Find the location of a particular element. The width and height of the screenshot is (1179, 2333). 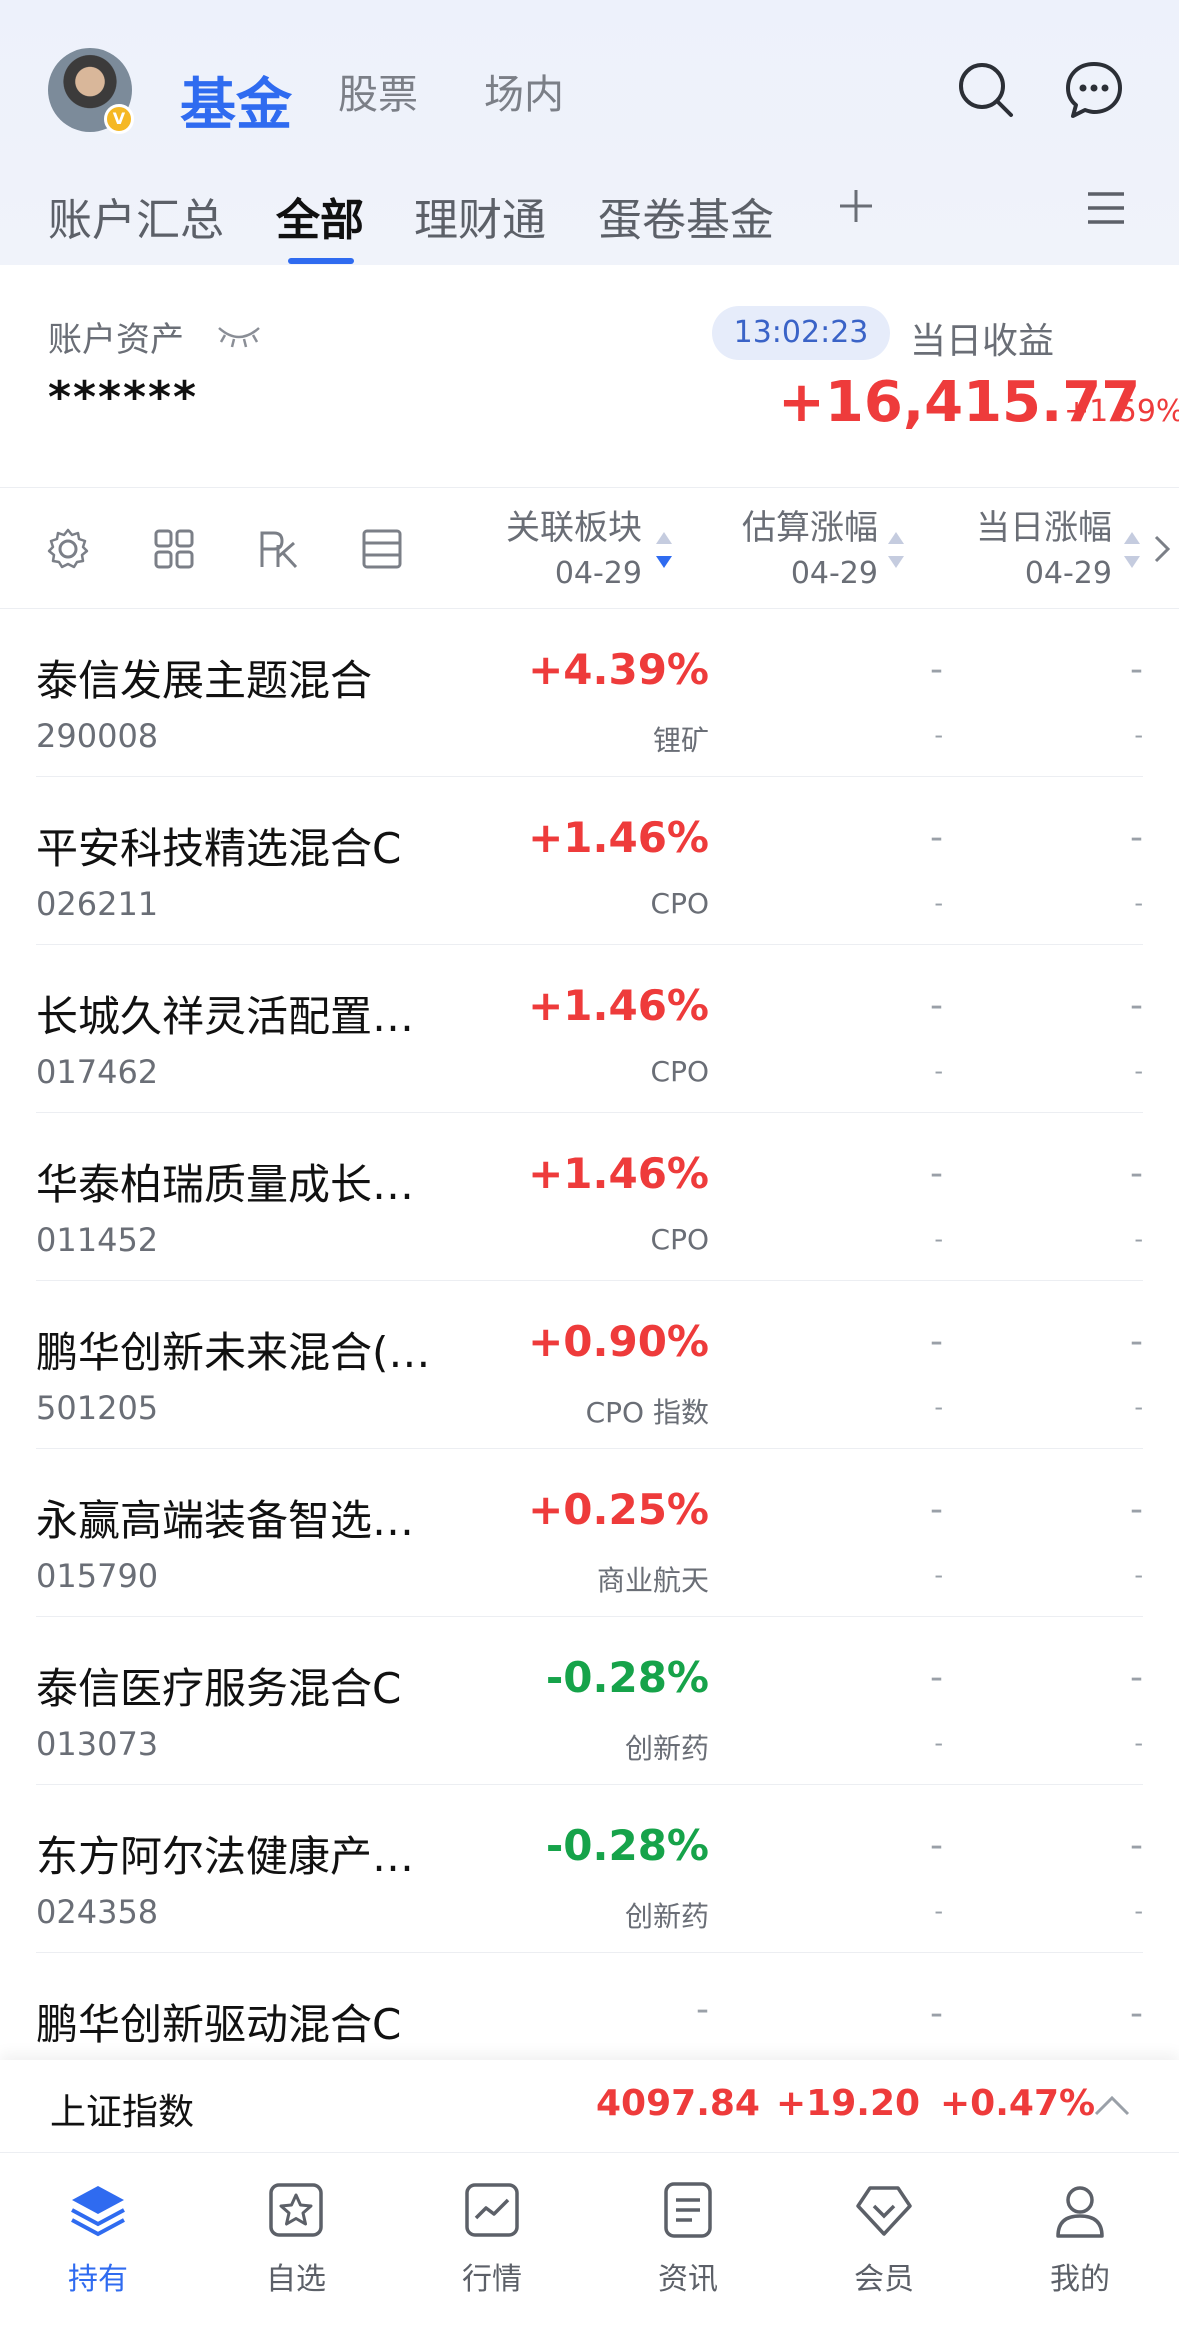

sector-change: +0.90% is located at coordinates (618, 1341).